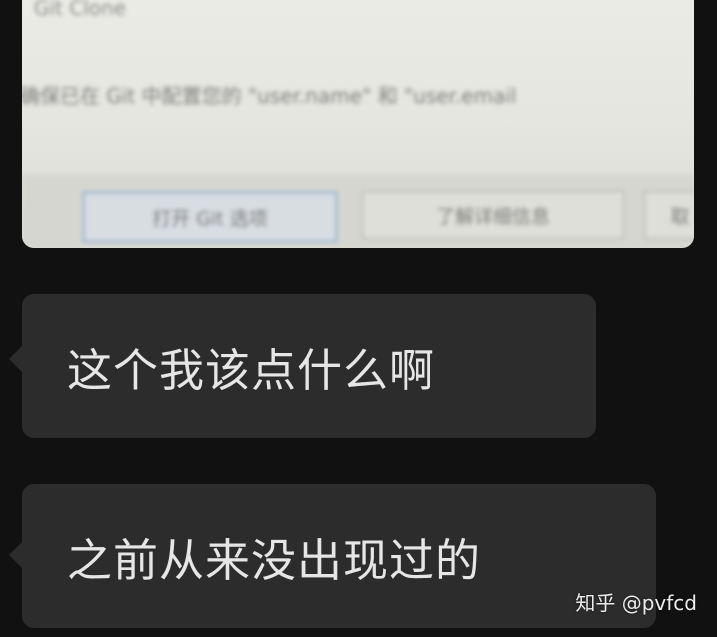 The height and width of the screenshot is (637, 717). I want to click on learn-more-button: 了解详细信息, so click(493, 215).